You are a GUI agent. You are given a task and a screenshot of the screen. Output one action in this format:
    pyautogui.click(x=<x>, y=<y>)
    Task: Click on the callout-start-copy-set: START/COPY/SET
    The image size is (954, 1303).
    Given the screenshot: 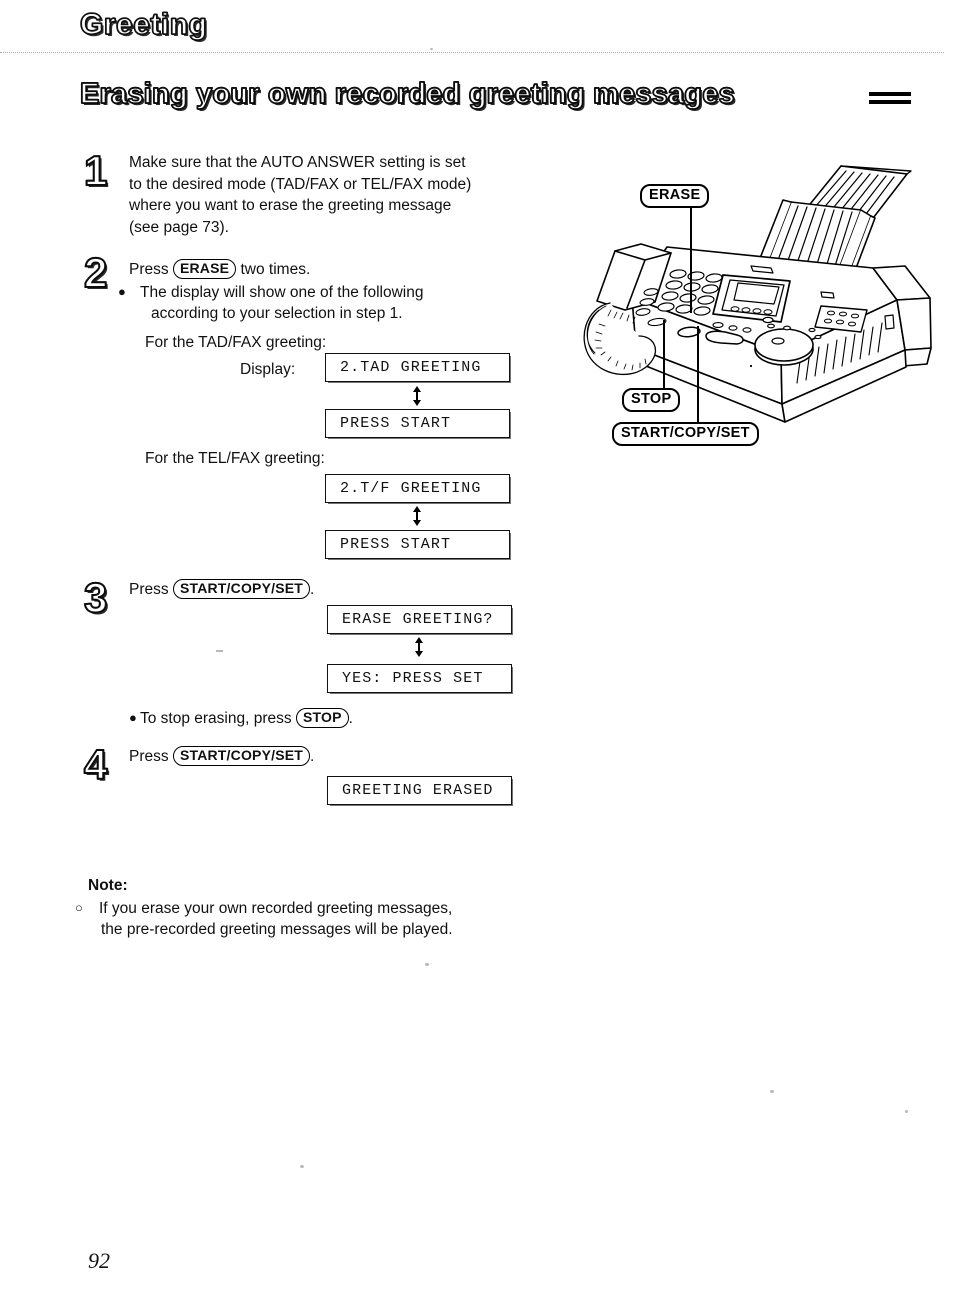 What is the action you would take?
    pyautogui.click(x=685, y=434)
    